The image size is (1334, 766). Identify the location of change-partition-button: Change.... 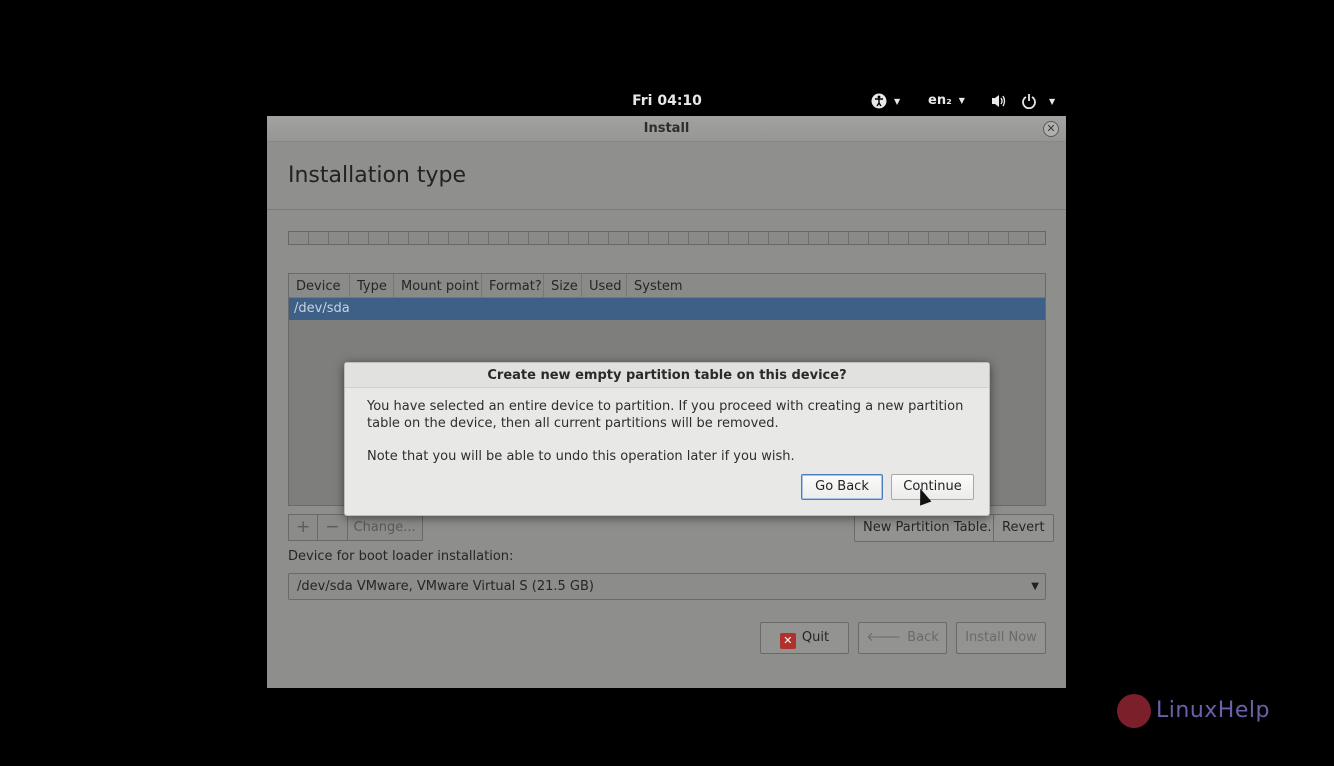
(385, 527).